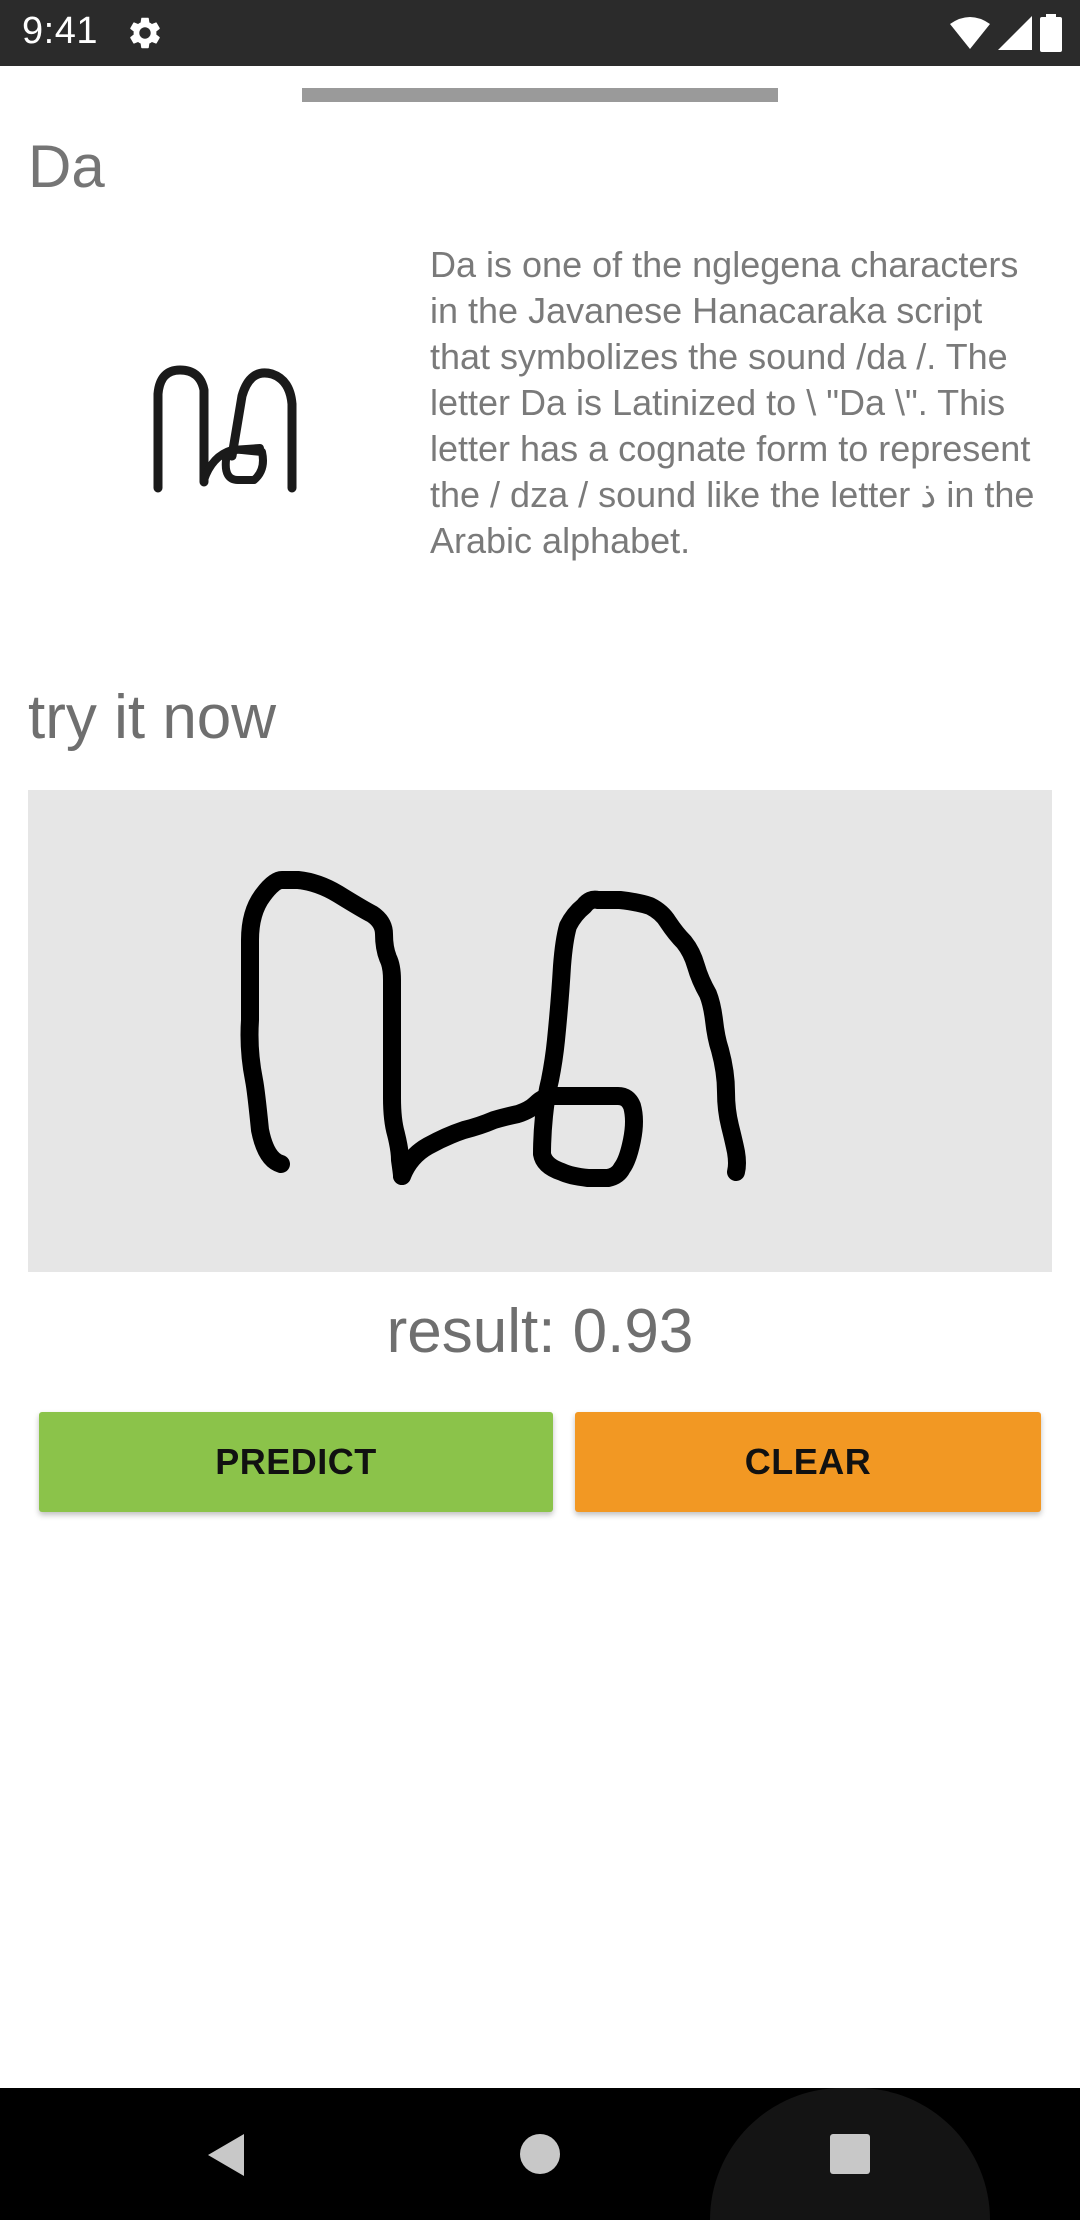  I want to click on wifi-icon, so click(970, 33).